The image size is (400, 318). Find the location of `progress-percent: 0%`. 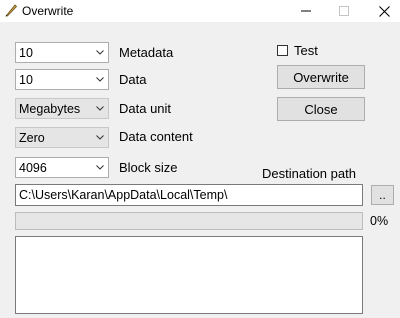

progress-percent: 0% is located at coordinates (379, 221).